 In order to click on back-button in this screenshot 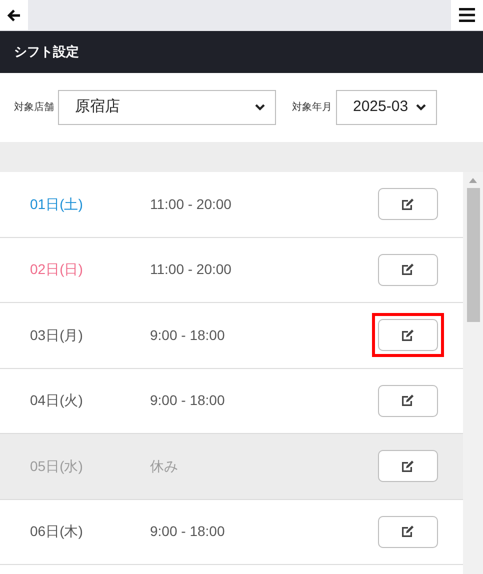, I will do `click(14, 15)`.